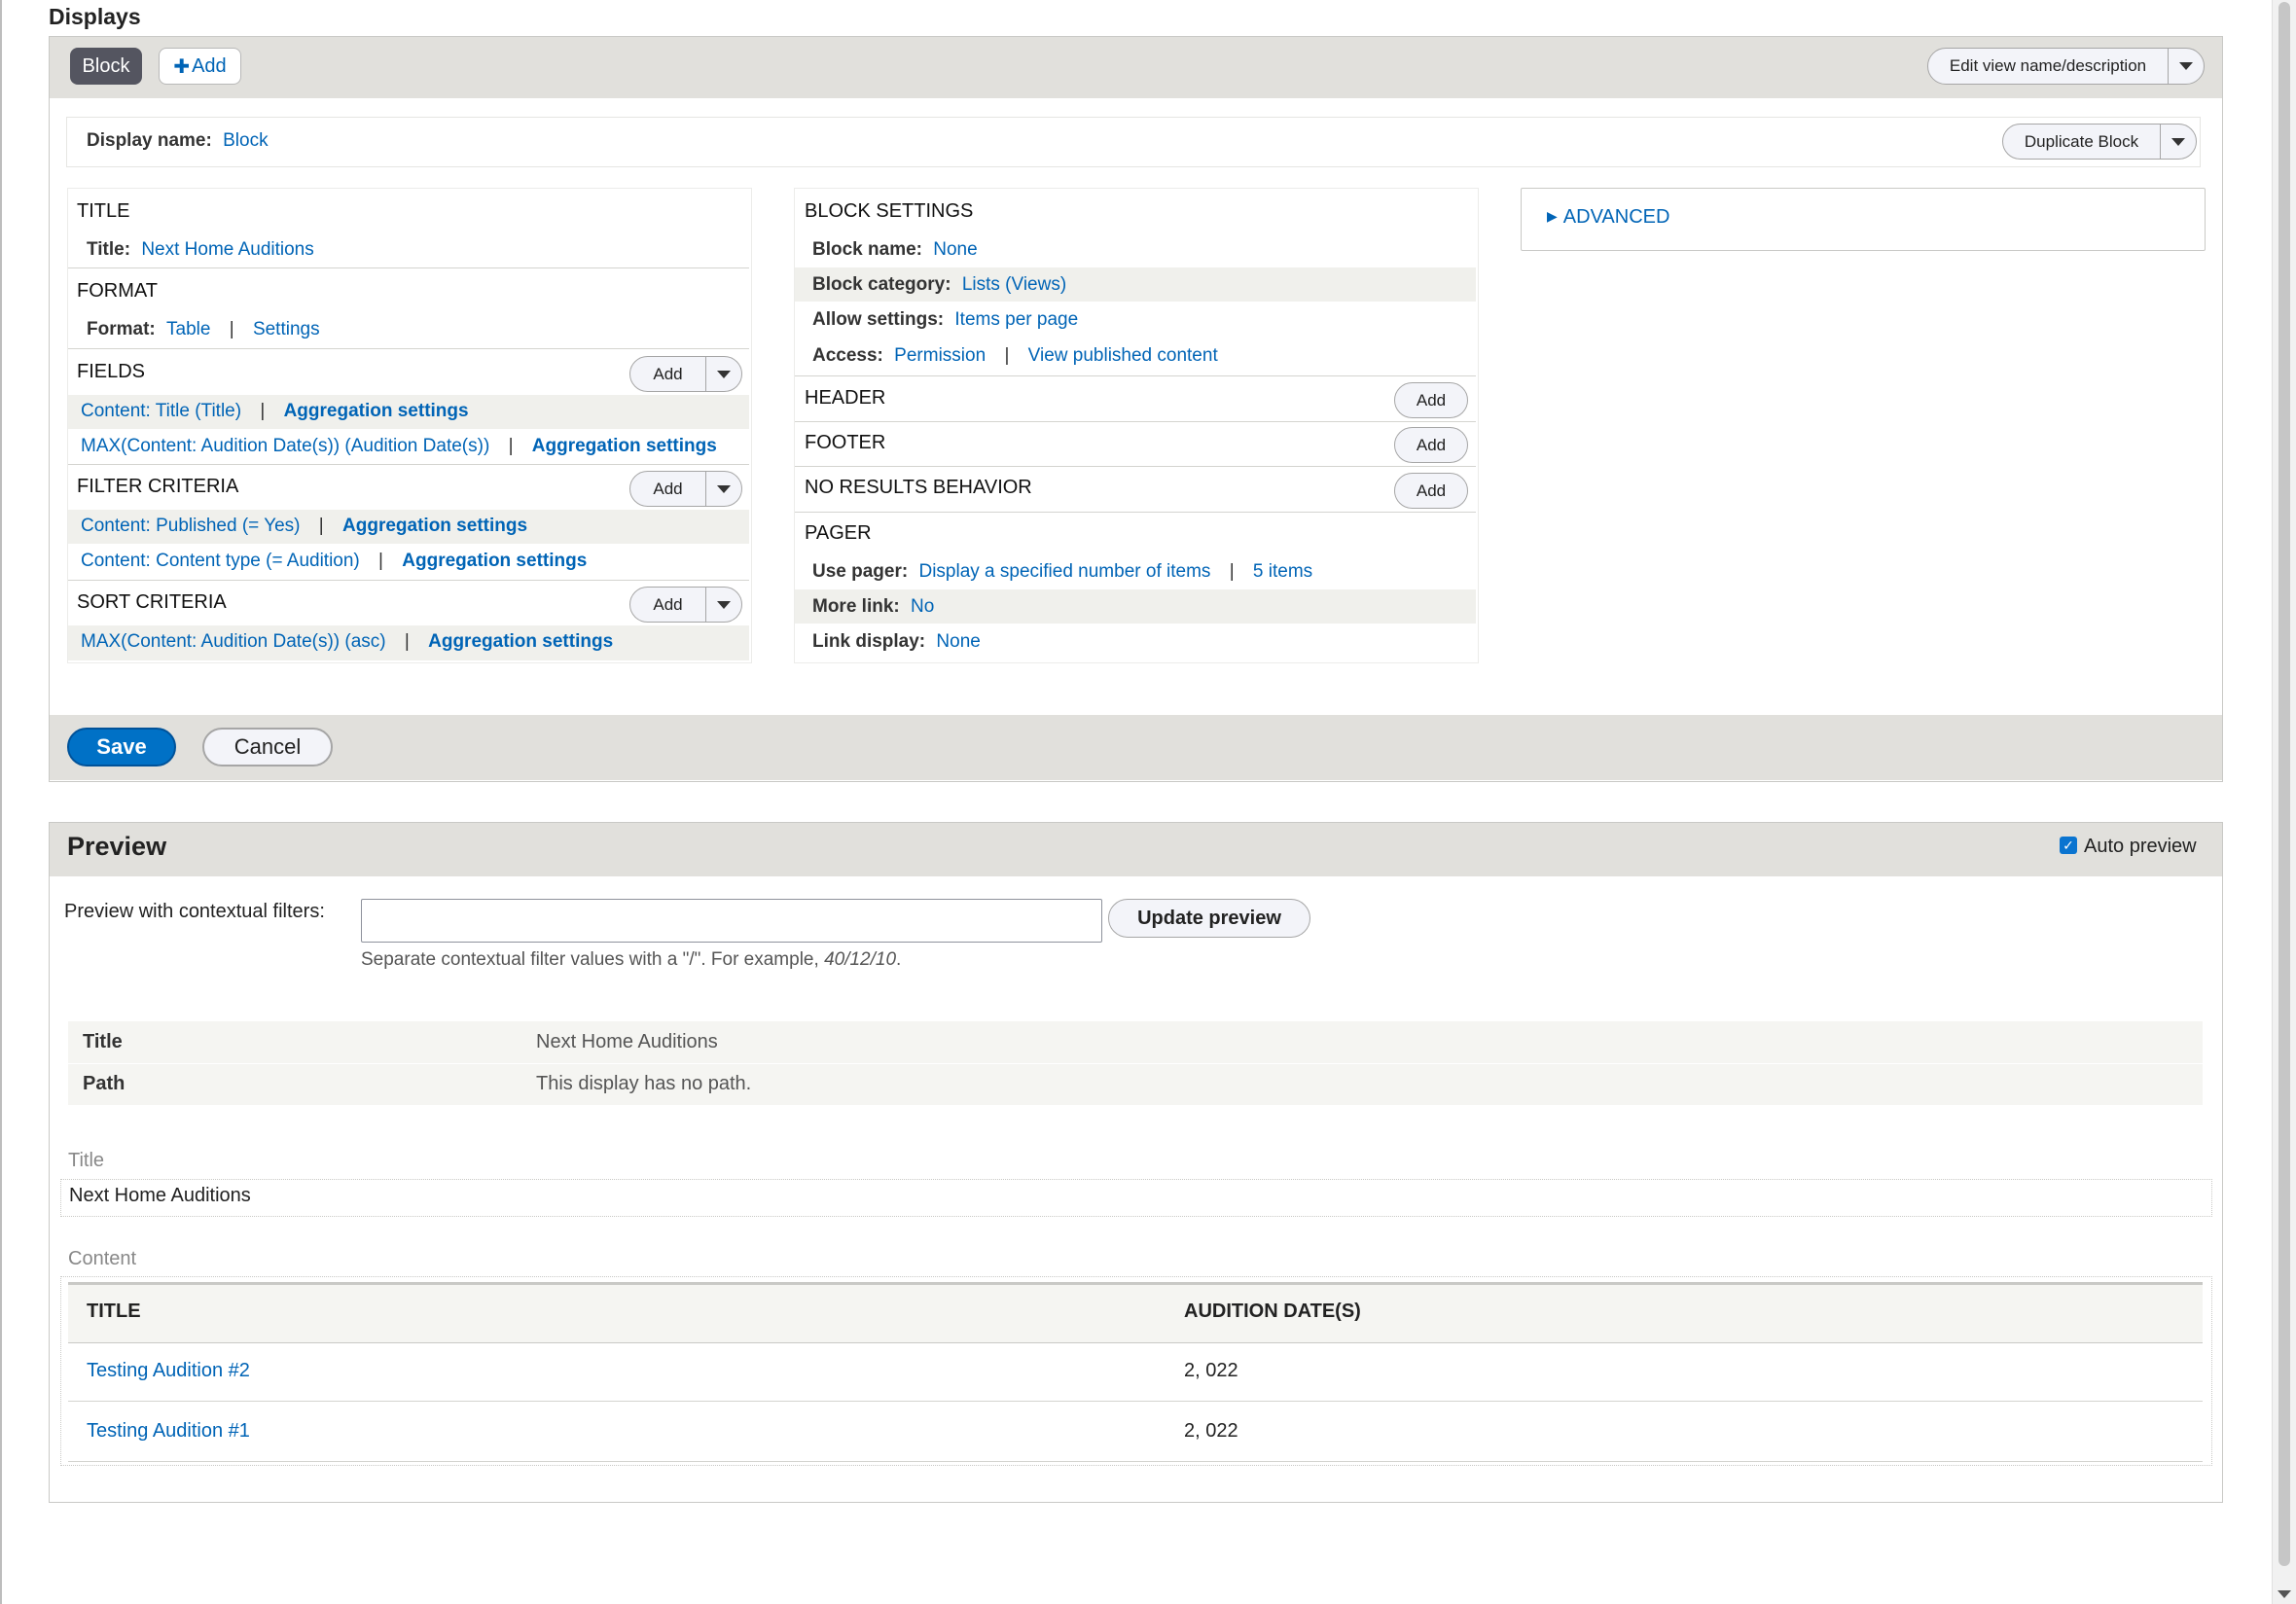  What do you see at coordinates (2140, 846) in the screenshot?
I see `auto-preview-label: Auto preview` at bounding box center [2140, 846].